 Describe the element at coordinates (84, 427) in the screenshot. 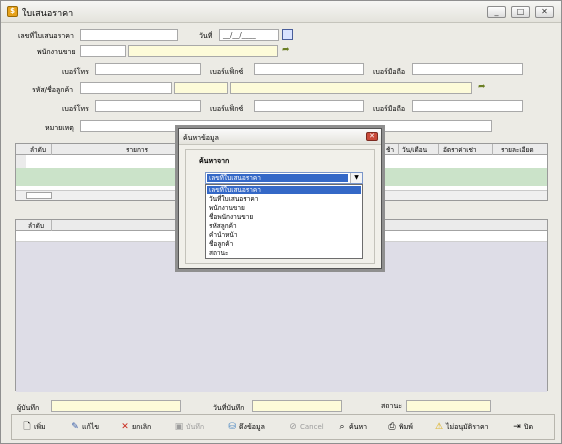

I see `edit-button: ✎ แก้ไข` at that location.